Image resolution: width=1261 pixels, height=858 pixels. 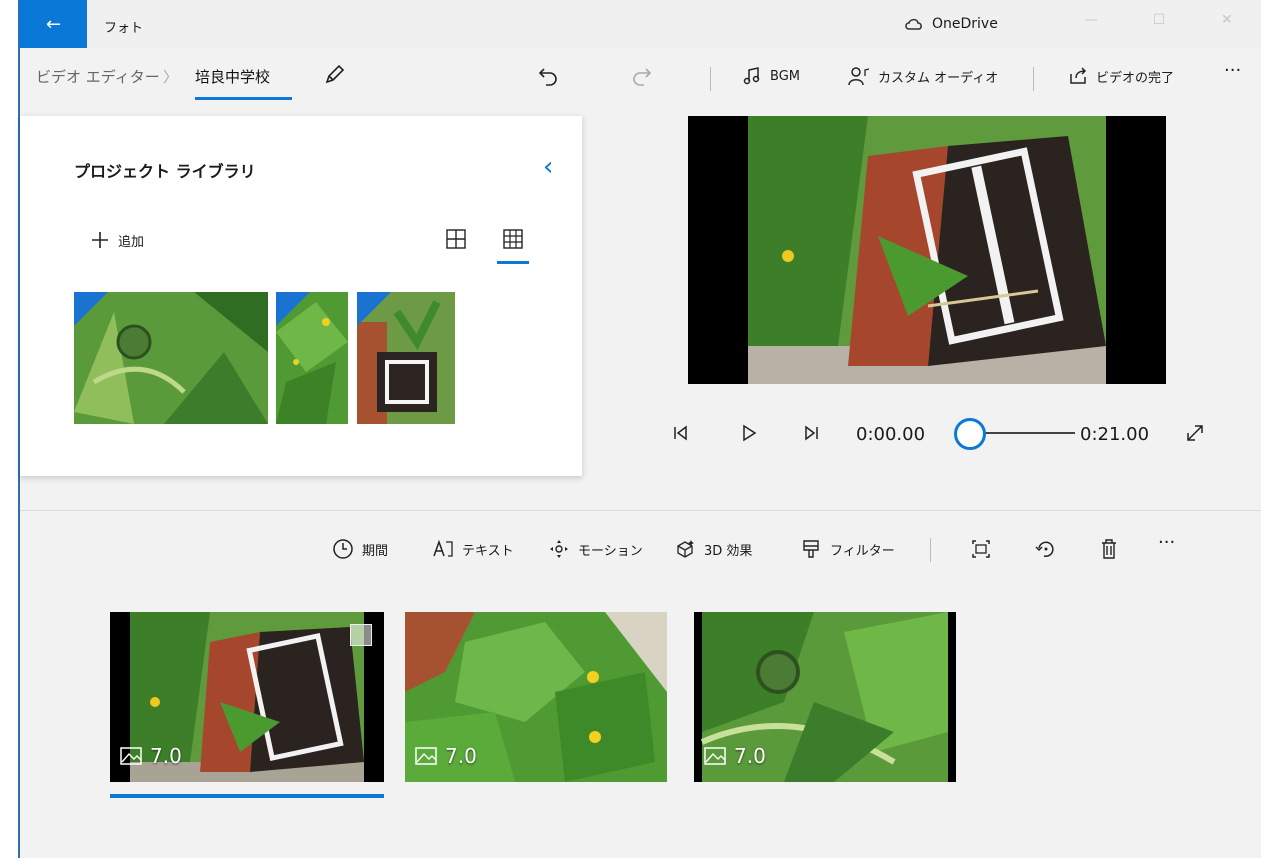 I want to click on preview-frame-image, so click(x=927, y=250).